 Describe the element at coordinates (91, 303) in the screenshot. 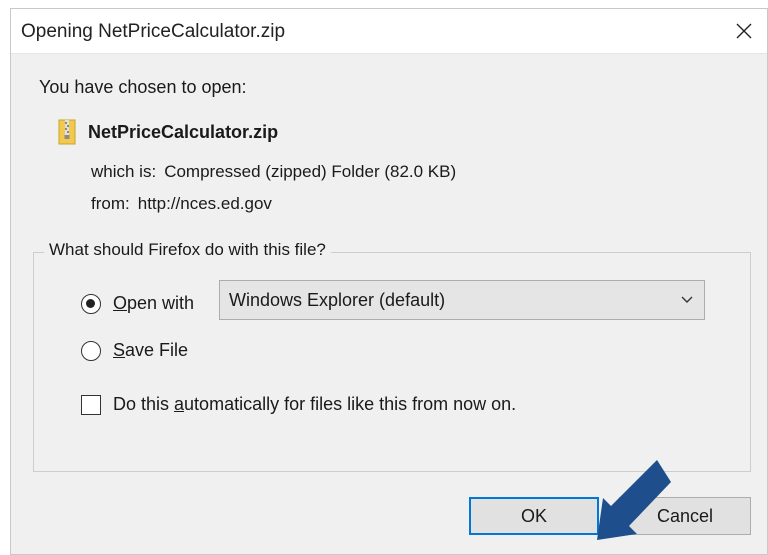

I see `radio-selected-indicator` at that location.